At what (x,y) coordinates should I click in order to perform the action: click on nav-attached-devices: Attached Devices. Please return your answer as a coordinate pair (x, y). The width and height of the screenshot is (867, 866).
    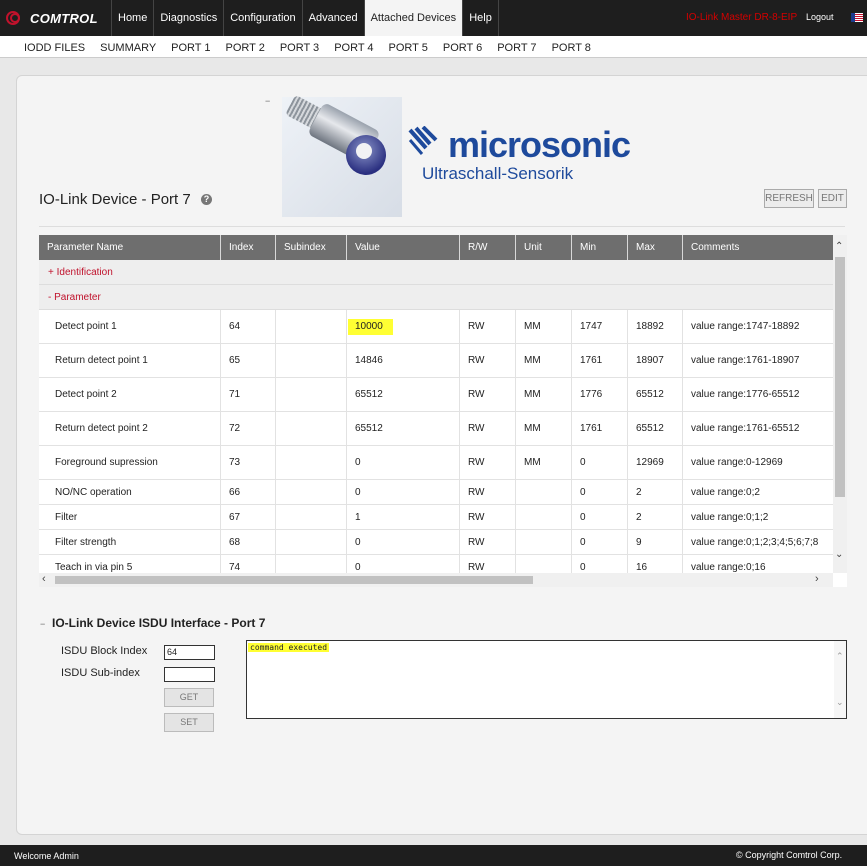
    Looking at the image, I should click on (413, 18).